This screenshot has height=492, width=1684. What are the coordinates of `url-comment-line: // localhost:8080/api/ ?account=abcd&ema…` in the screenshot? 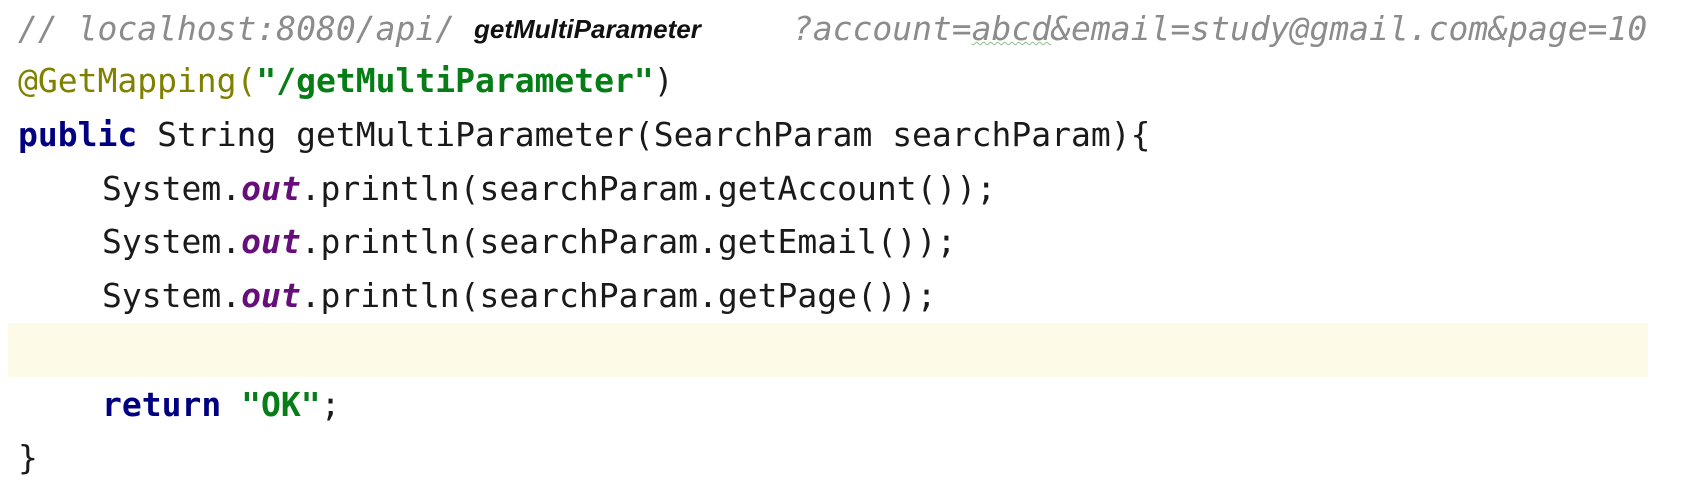 It's located at (832, 29).